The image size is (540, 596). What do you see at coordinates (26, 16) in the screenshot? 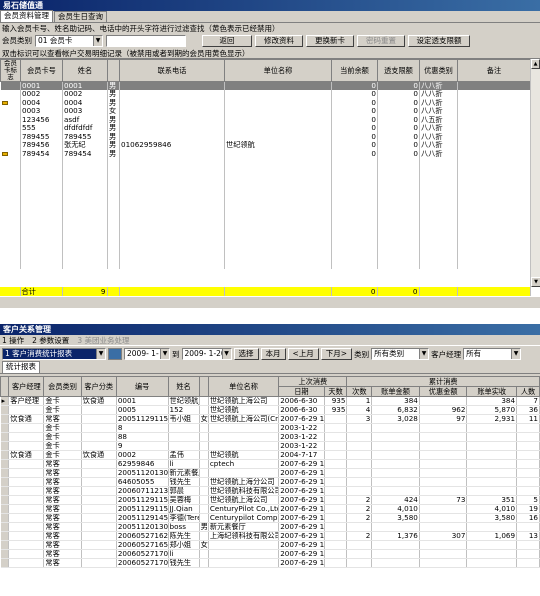
I see `tab-member-info: 会员资料管理` at bounding box center [26, 16].